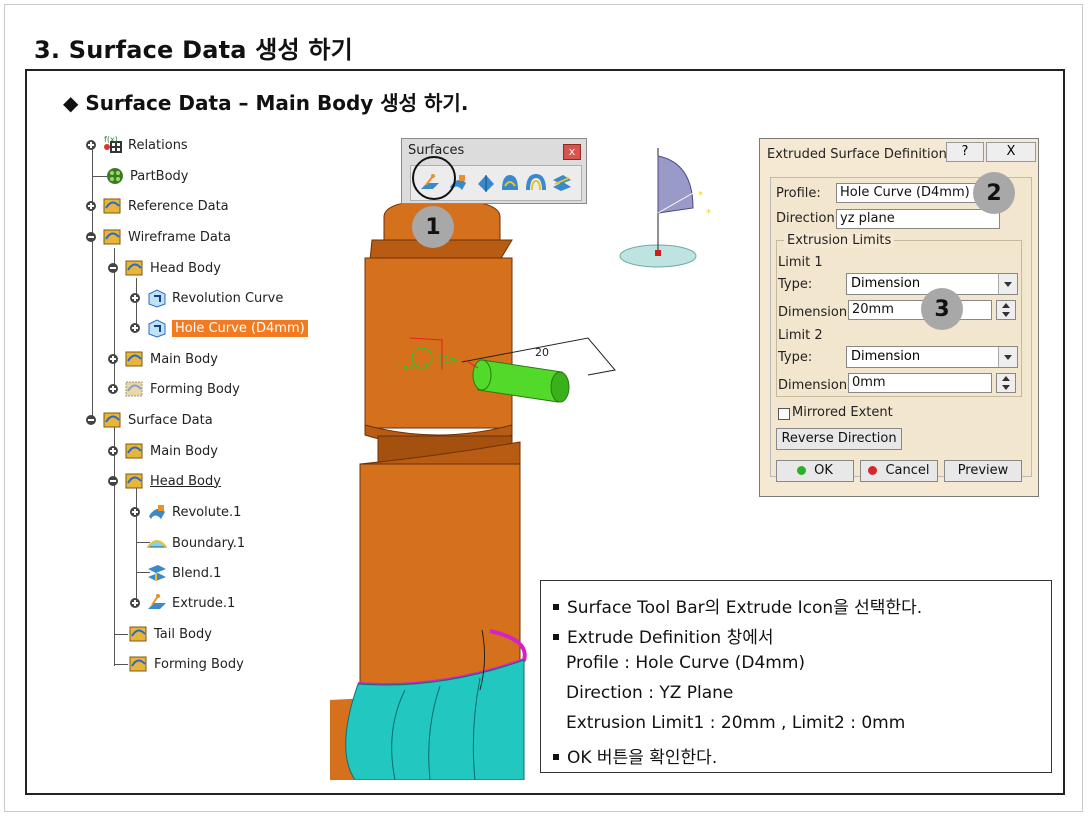  Describe the element at coordinates (920, 310) in the screenshot. I see `limit1-dimension-field: 20mm` at that location.